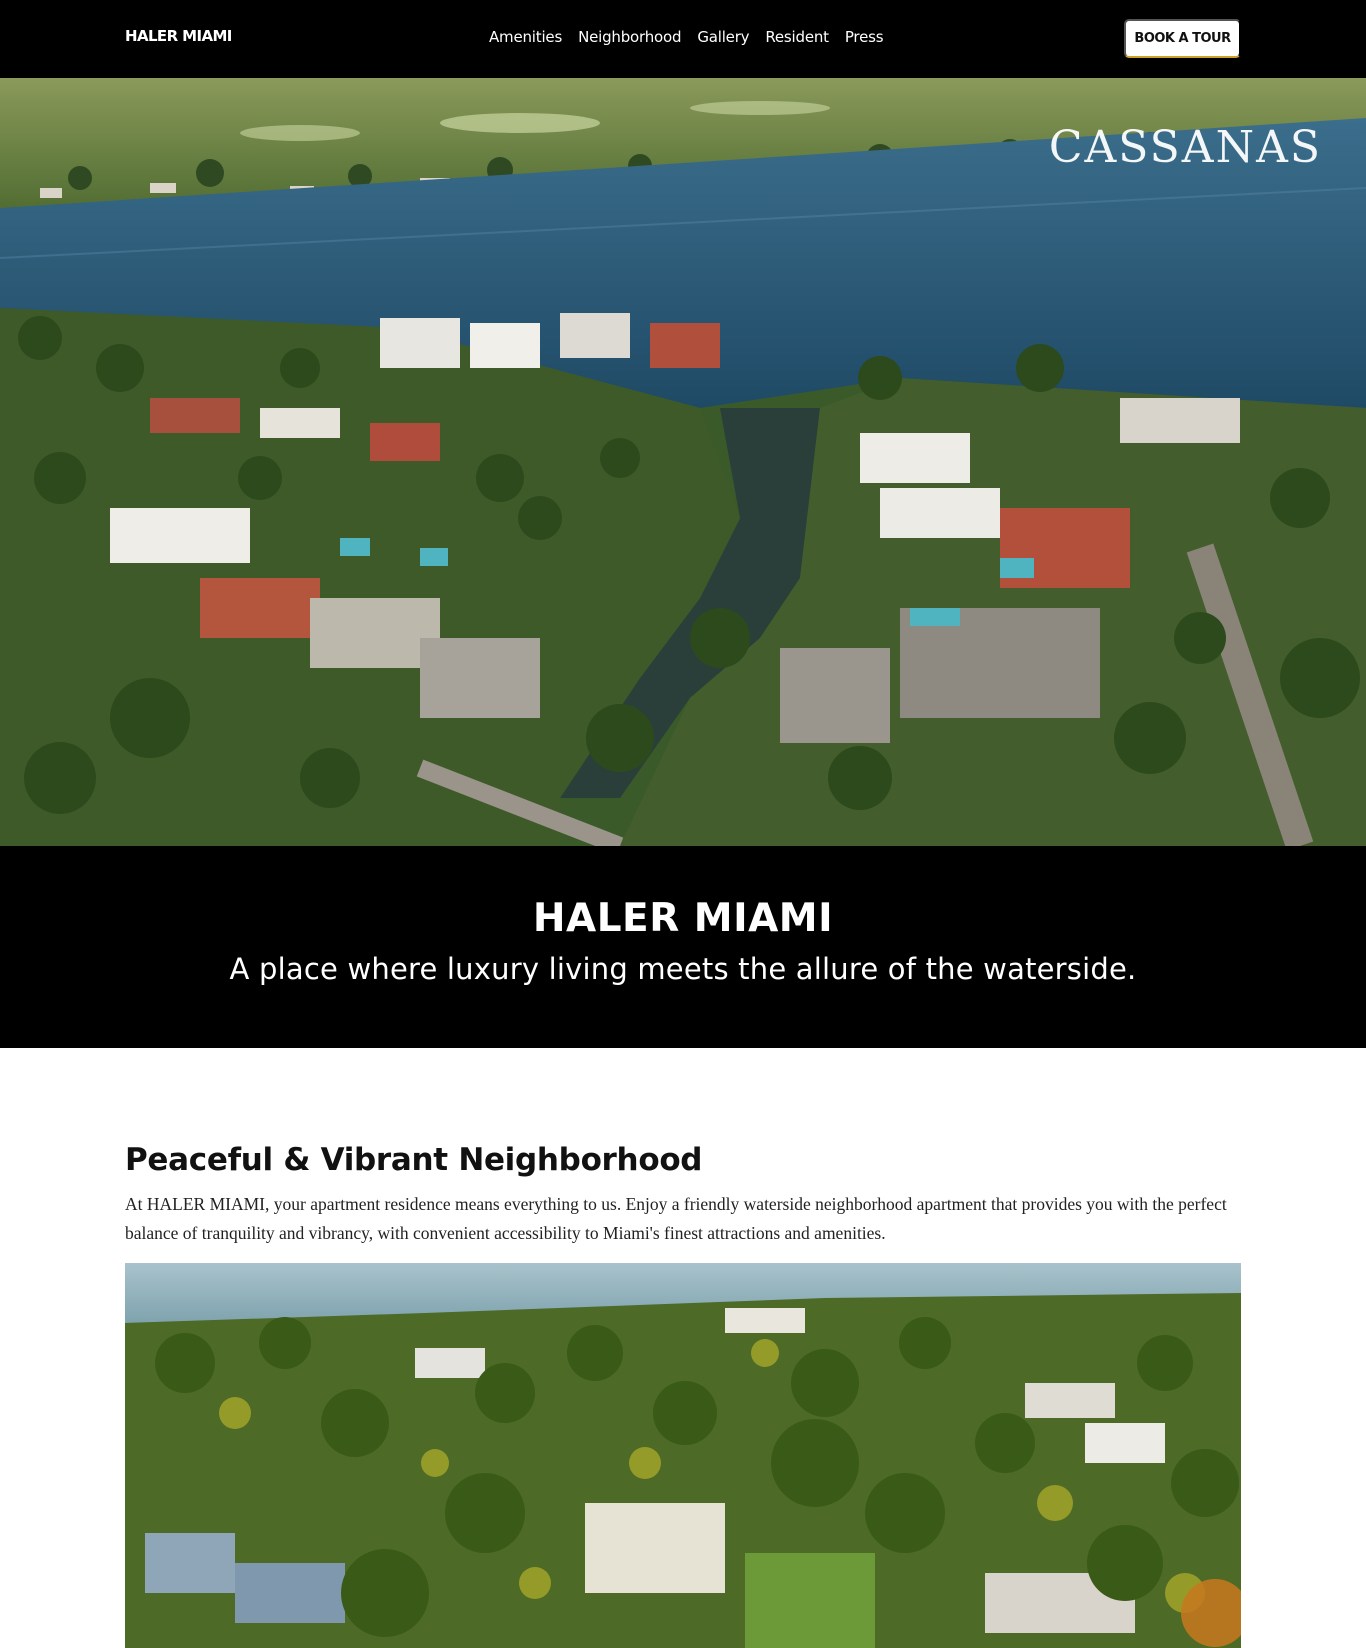 This screenshot has height=1648, width=1366. Describe the element at coordinates (1185, 147) in the screenshot. I see `hero-watermark-logo: CASSANAS` at that location.